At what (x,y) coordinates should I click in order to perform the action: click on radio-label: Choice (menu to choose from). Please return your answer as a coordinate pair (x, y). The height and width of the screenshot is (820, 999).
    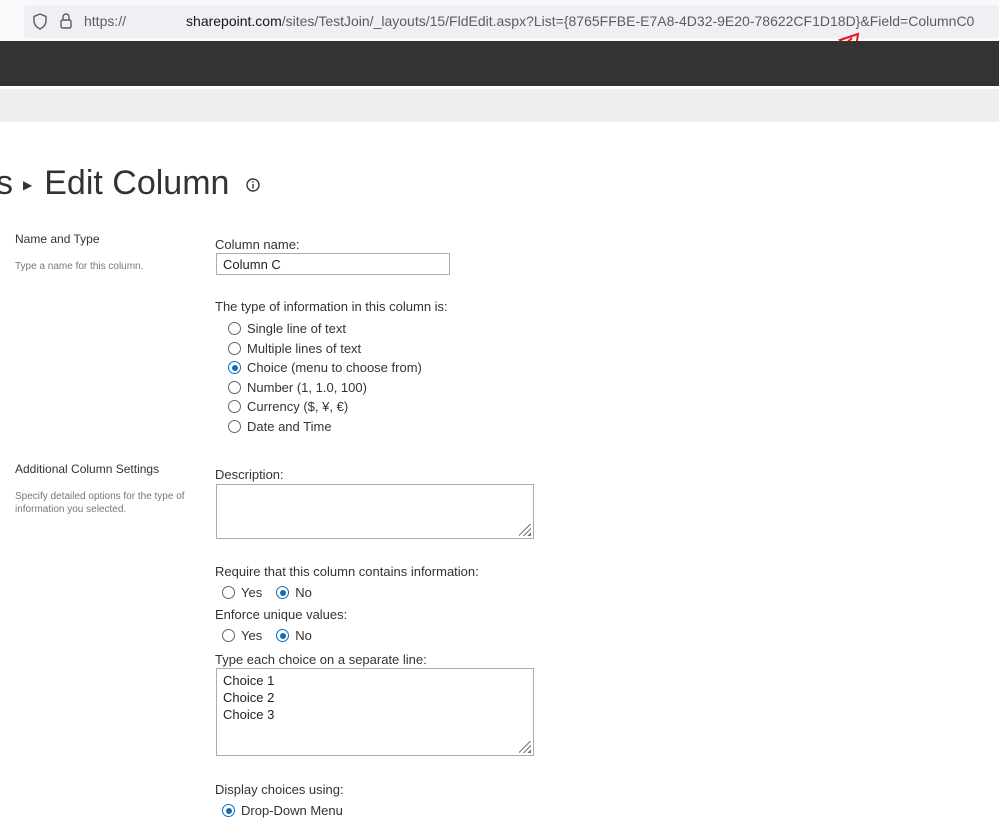
    Looking at the image, I should click on (334, 367).